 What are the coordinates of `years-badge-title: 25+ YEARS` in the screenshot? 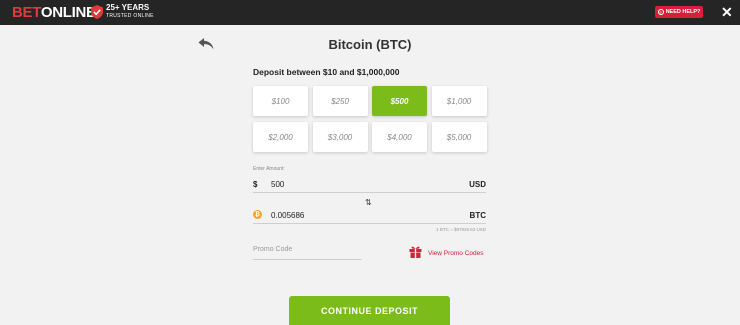 It's located at (128, 7).